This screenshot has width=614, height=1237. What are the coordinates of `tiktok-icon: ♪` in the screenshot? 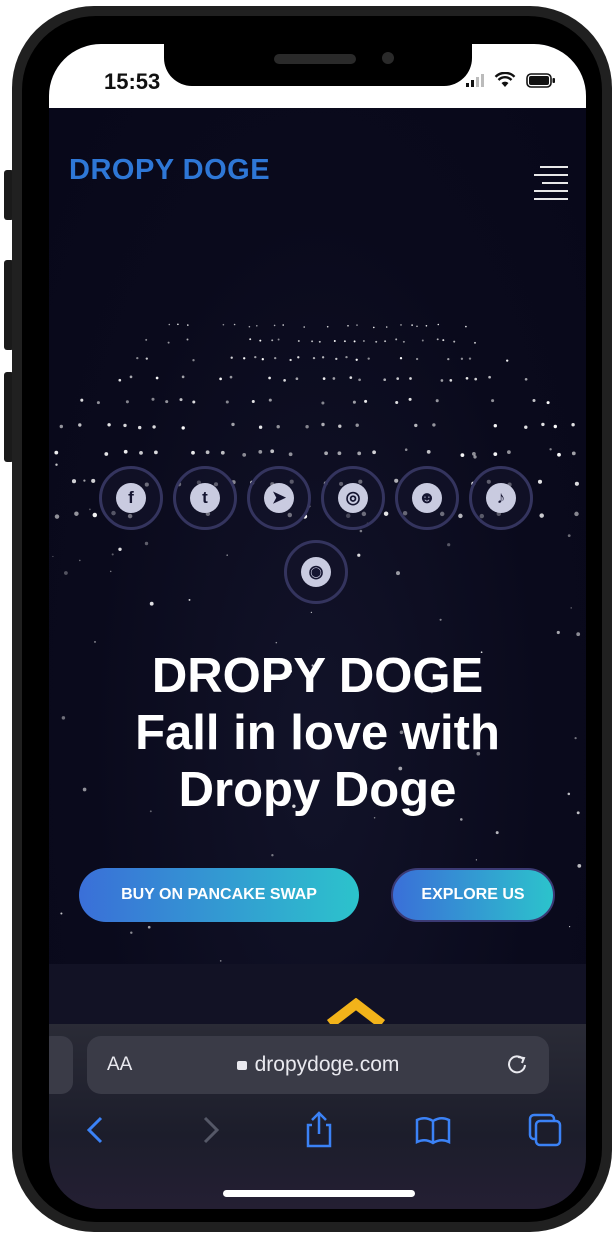 It's located at (501, 498).